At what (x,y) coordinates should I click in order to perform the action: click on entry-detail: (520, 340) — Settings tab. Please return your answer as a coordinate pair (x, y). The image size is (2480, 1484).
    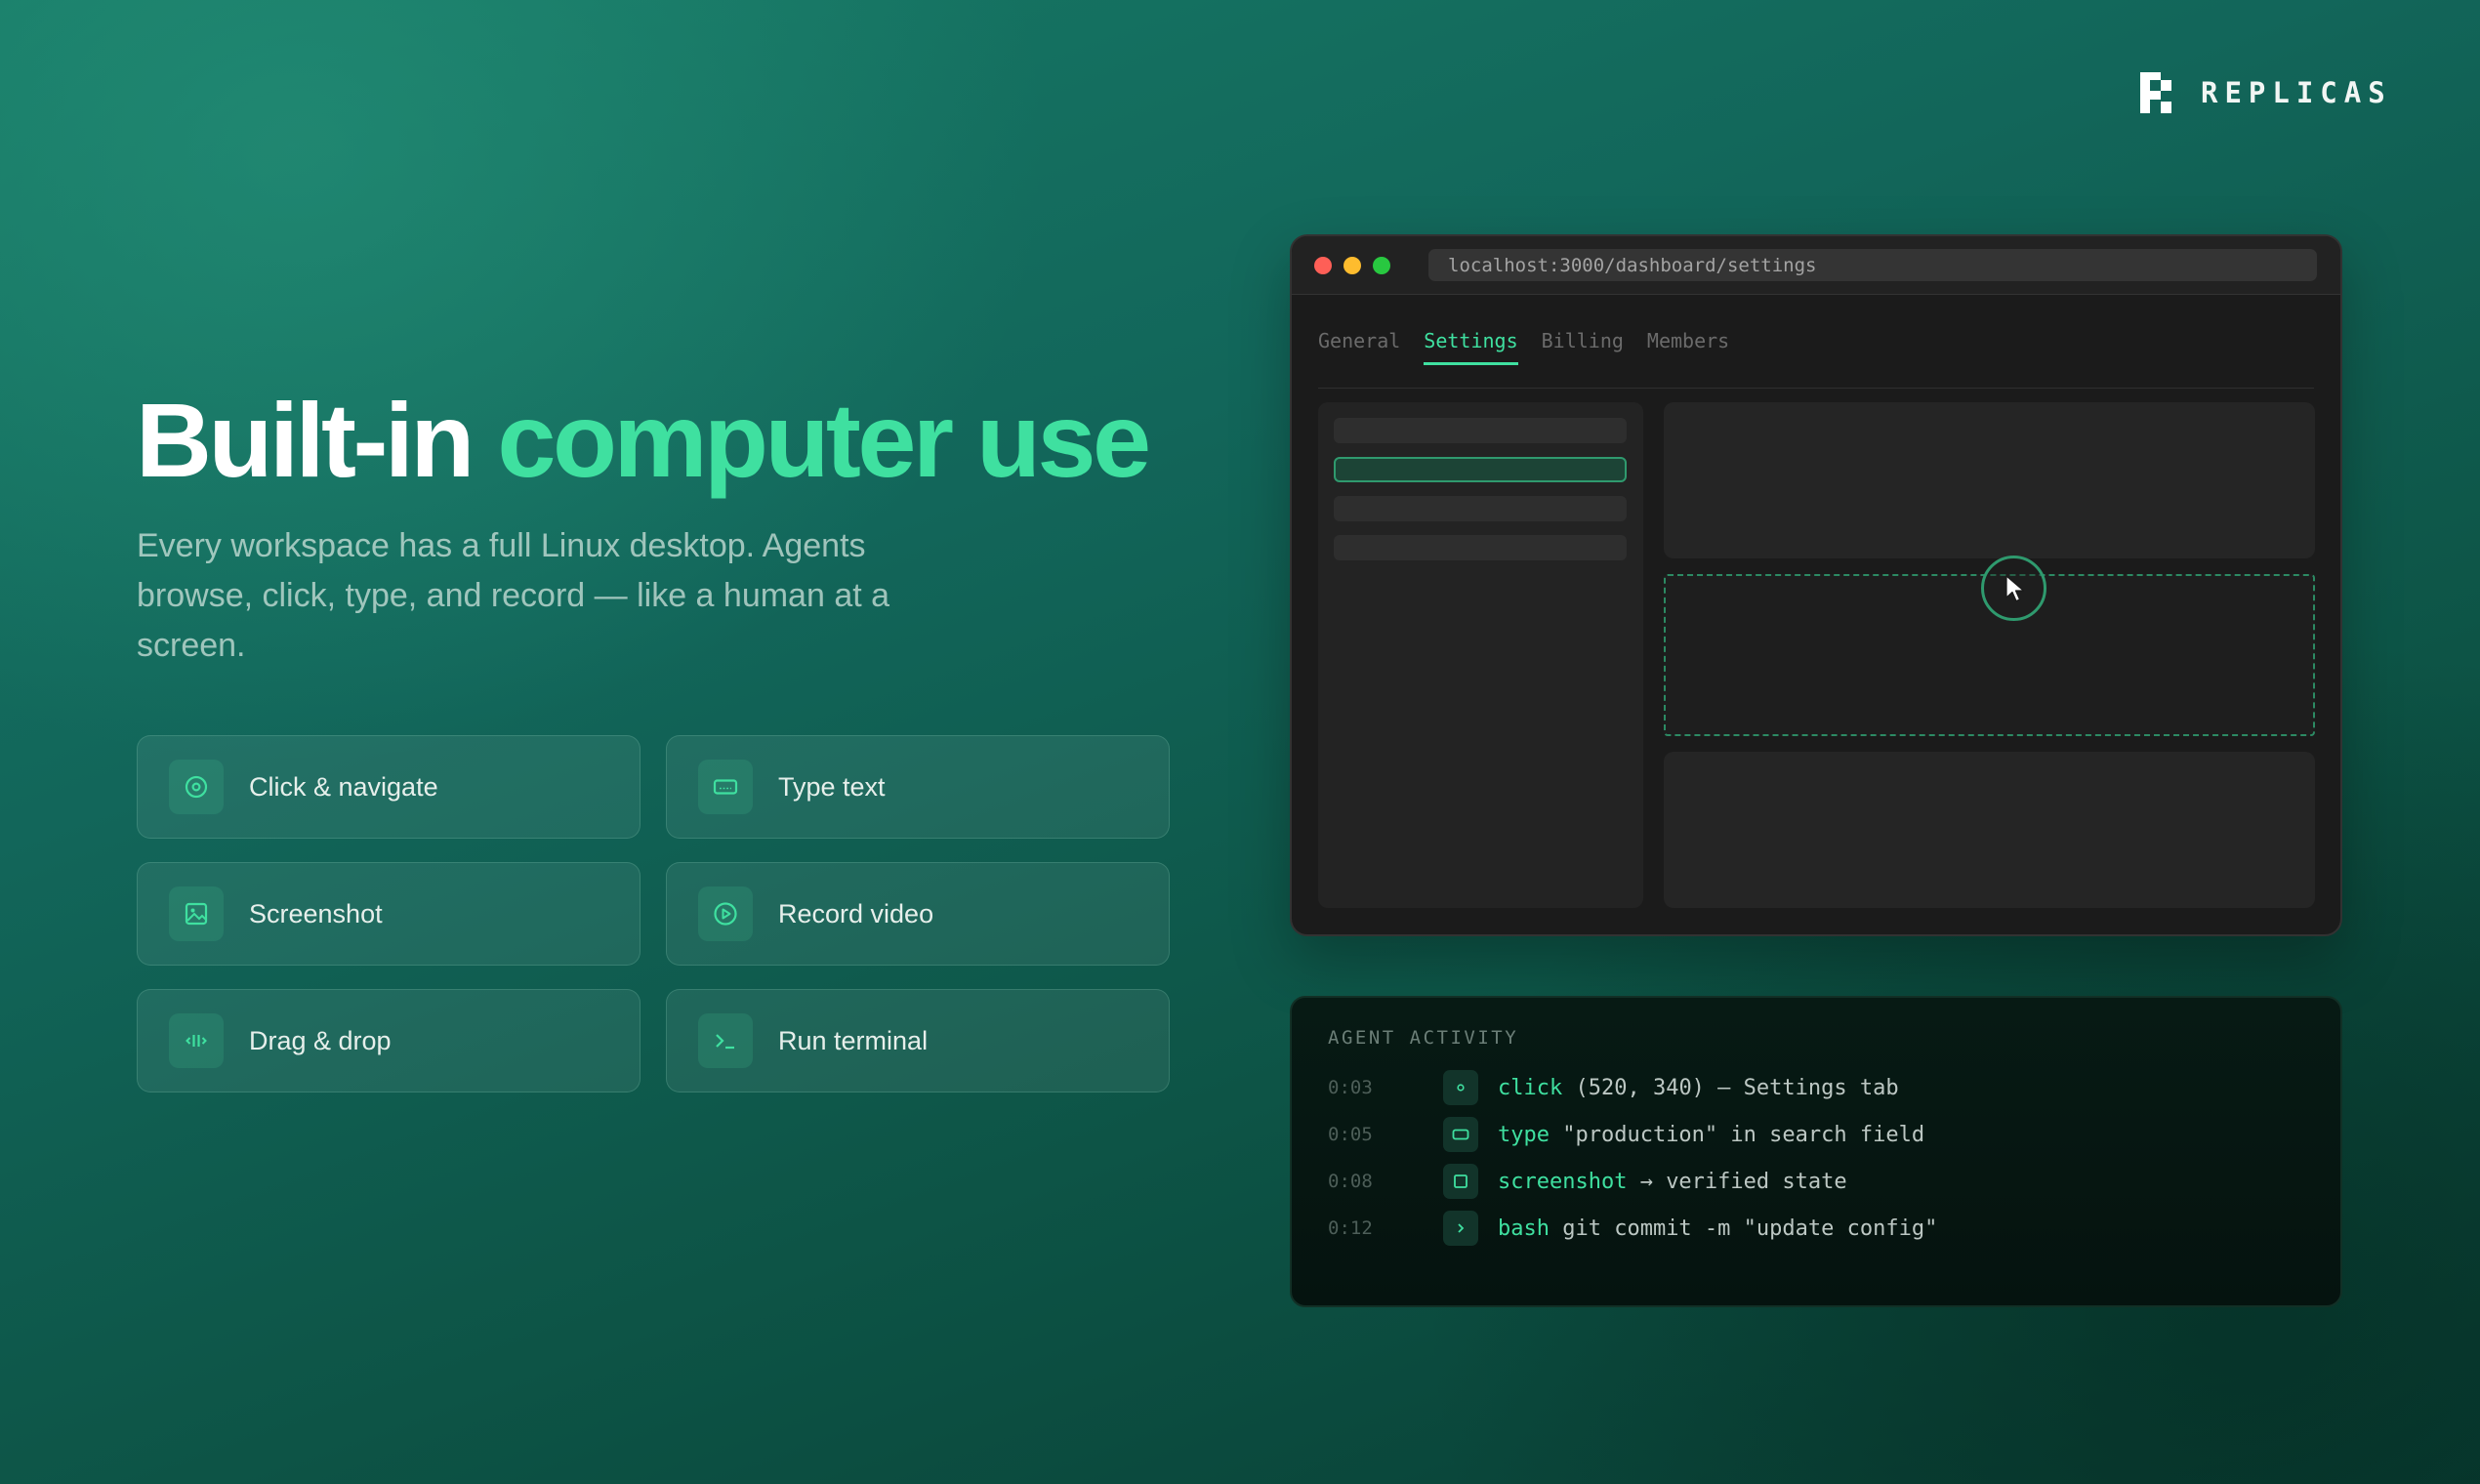
    Looking at the image, I should click on (1730, 1087).